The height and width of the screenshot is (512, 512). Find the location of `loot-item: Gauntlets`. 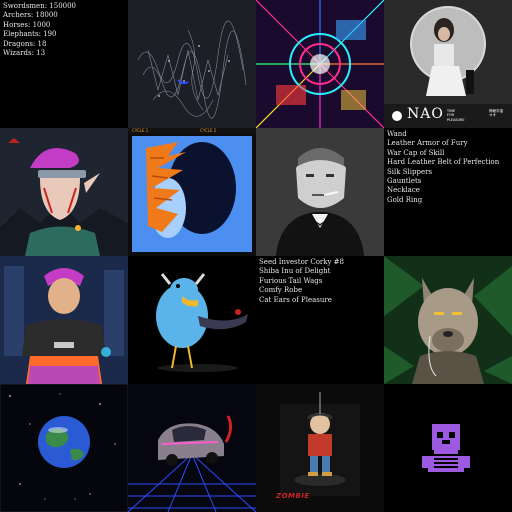

loot-item: Gauntlets is located at coordinates (404, 181).